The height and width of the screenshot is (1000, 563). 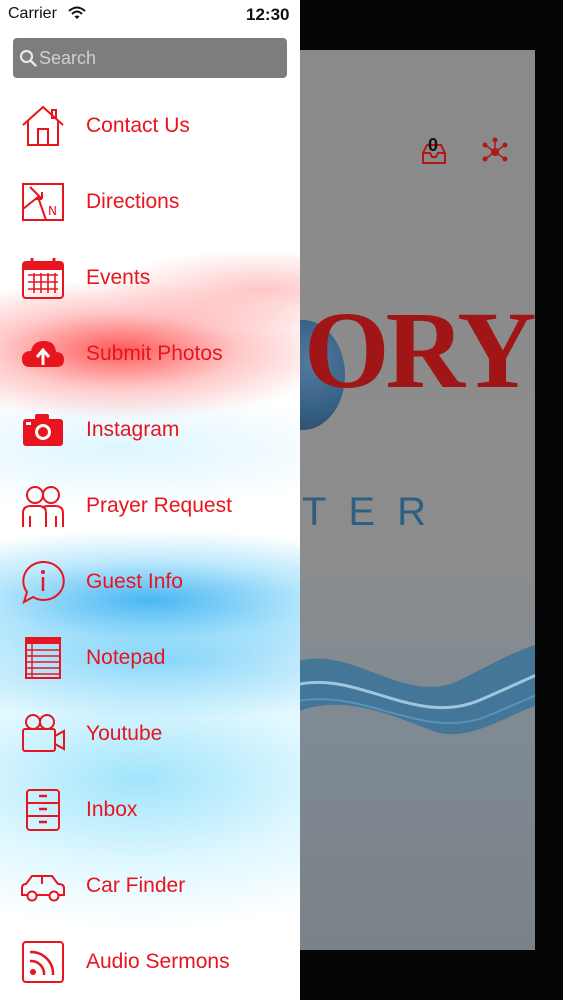 What do you see at coordinates (52, 211) in the screenshot?
I see `svg-text: N` at bounding box center [52, 211].